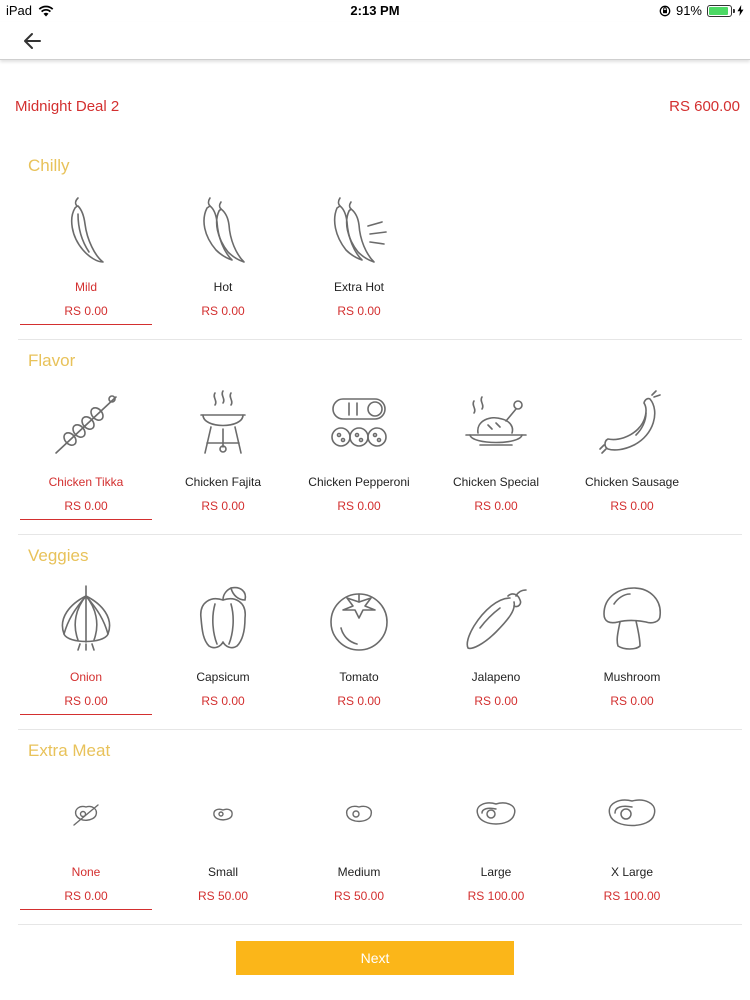  Describe the element at coordinates (222, 872) in the screenshot. I see `option-label: Small` at that location.